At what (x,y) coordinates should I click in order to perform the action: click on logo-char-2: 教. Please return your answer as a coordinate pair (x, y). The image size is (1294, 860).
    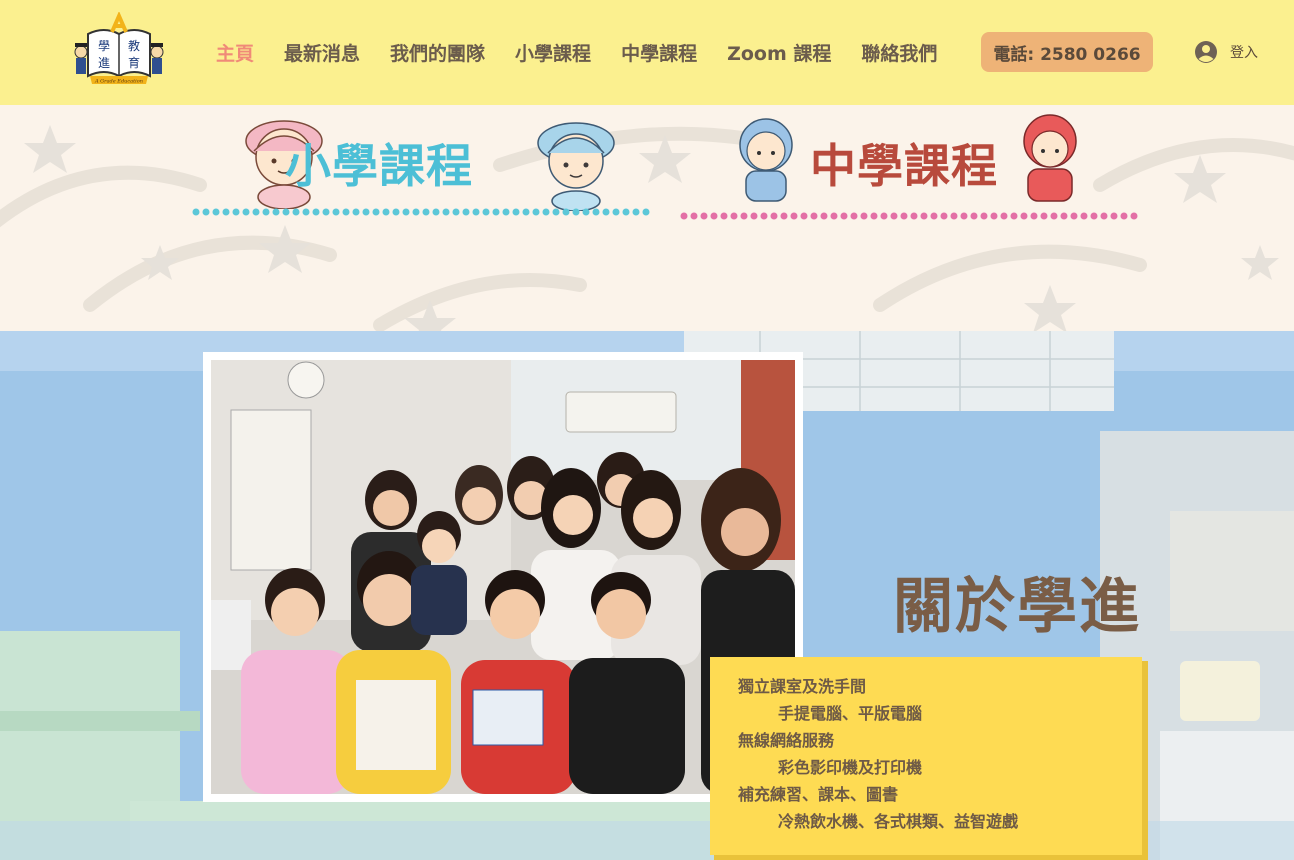
    Looking at the image, I should click on (134, 45).